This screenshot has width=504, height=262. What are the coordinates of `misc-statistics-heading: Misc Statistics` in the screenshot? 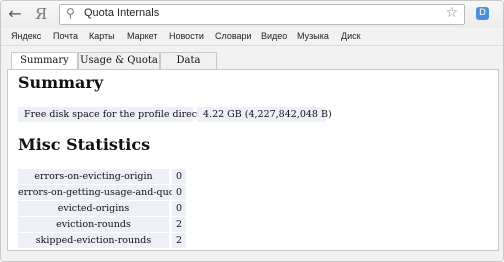 It's located at (84, 144).